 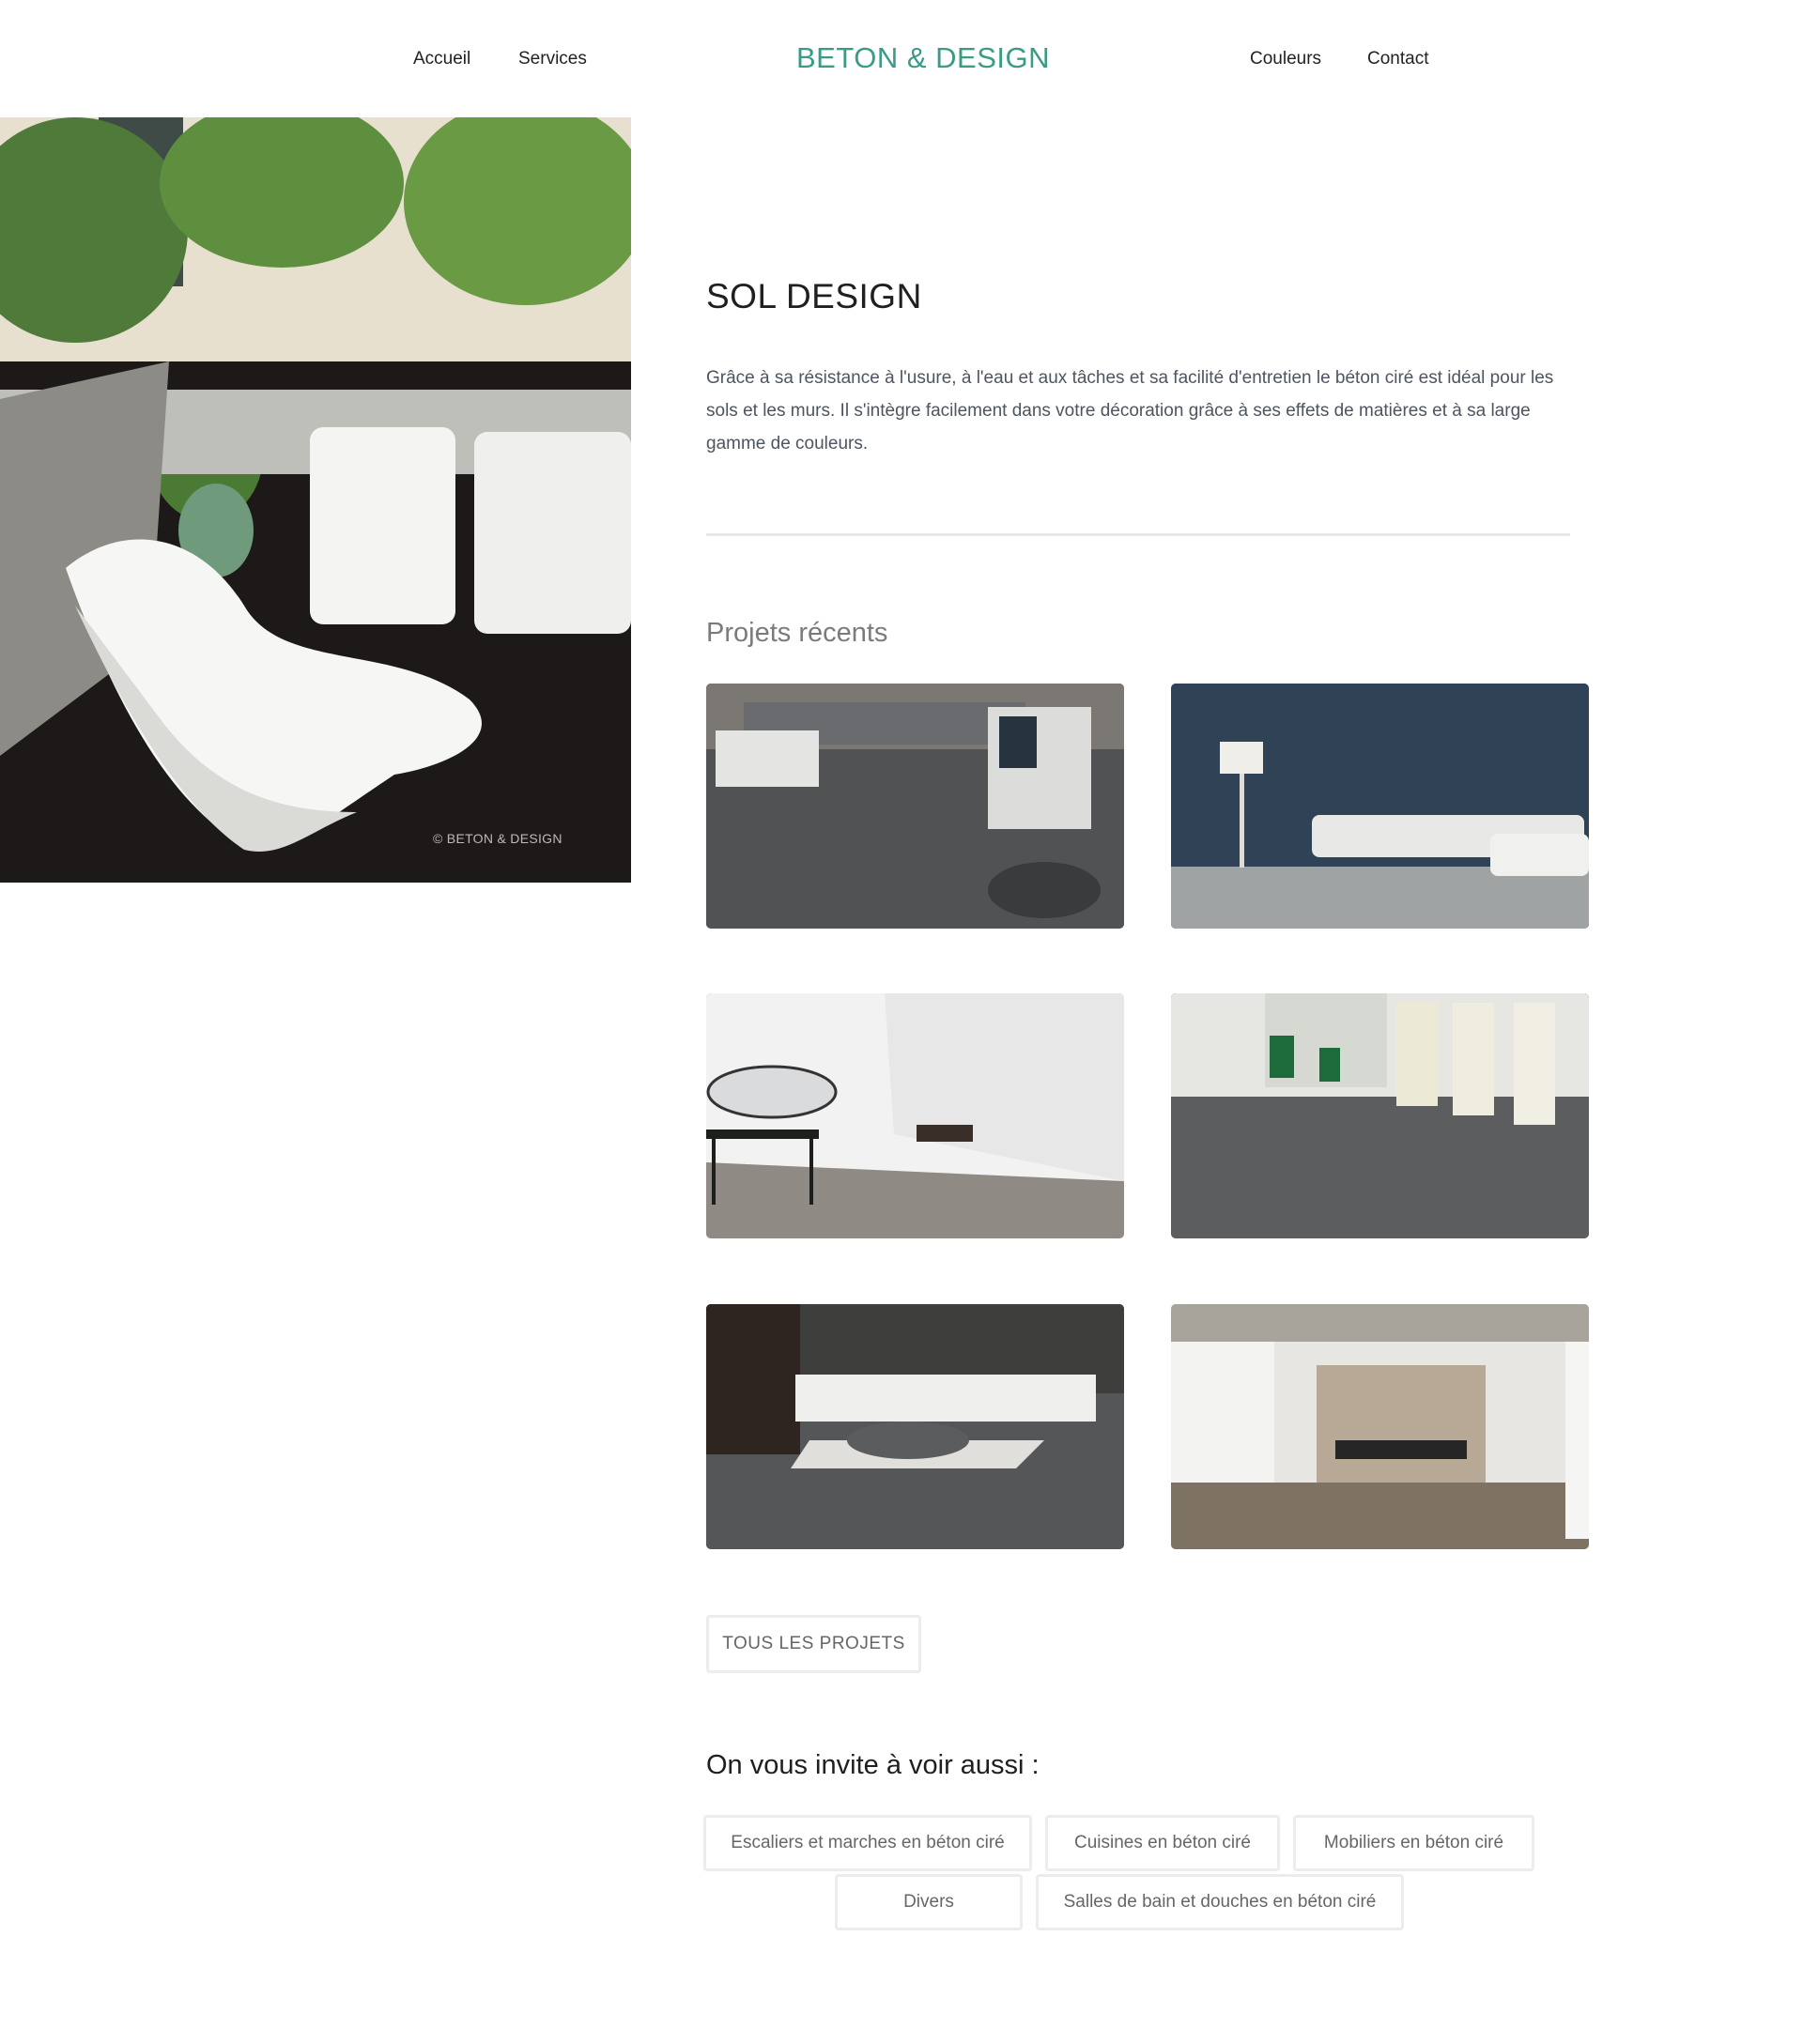 What do you see at coordinates (1162, 1843) in the screenshot?
I see `tag-cuisines: Cuisines en béton ciré` at bounding box center [1162, 1843].